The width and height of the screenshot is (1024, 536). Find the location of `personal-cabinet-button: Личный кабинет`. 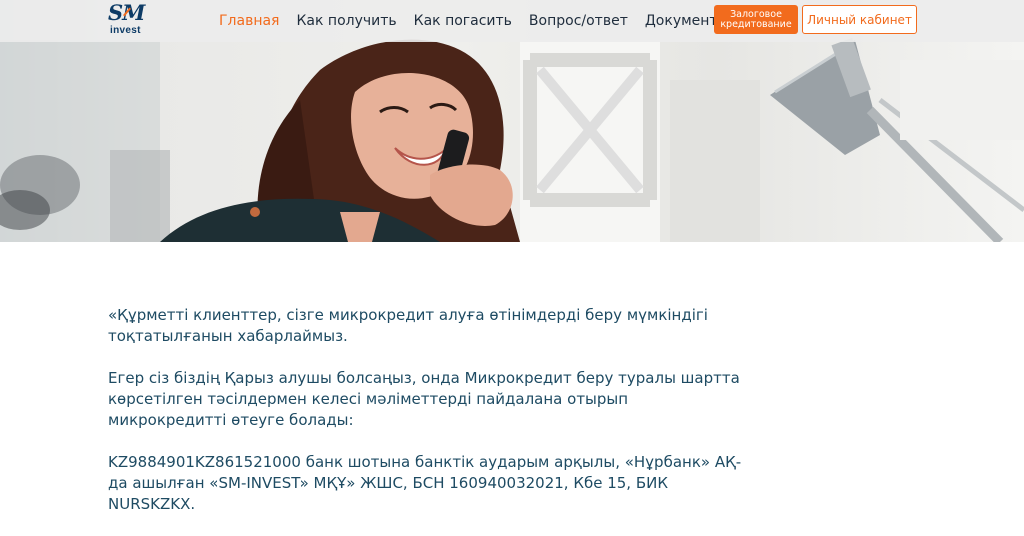

personal-cabinet-button: Личный кабинет is located at coordinates (859, 19).